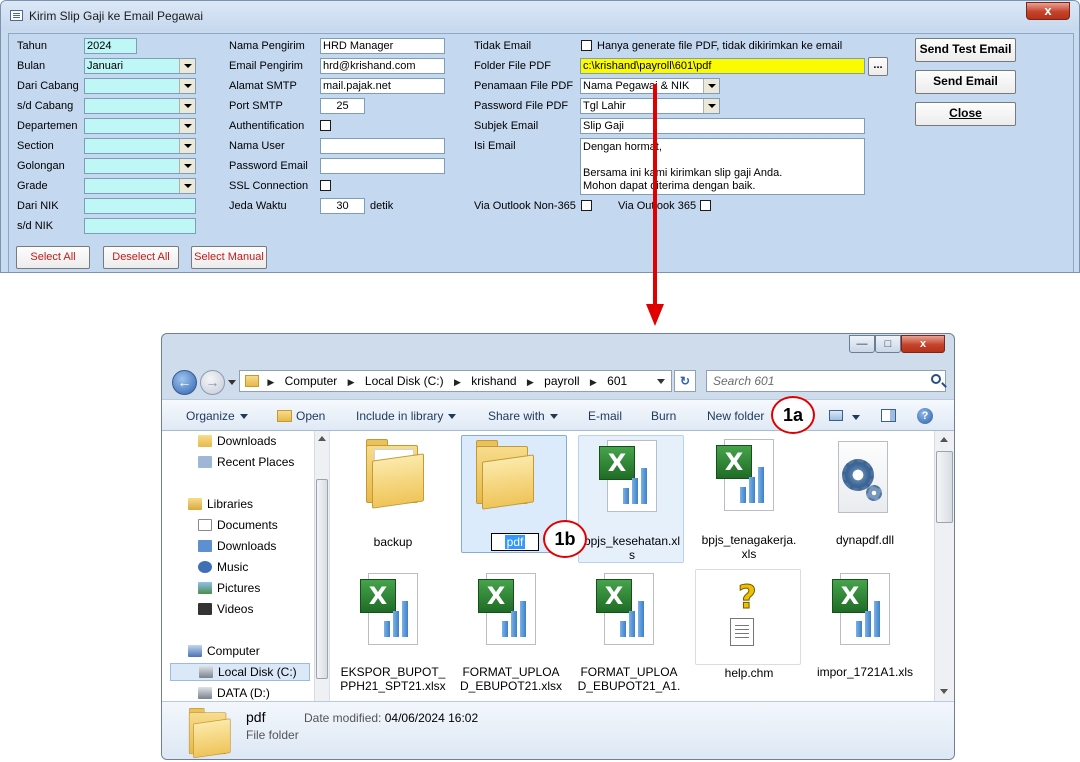 The width and height of the screenshot is (1080, 762). Describe the element at coordinates (965, 114) in the screenshot. I see `close-button: Close` at that location.